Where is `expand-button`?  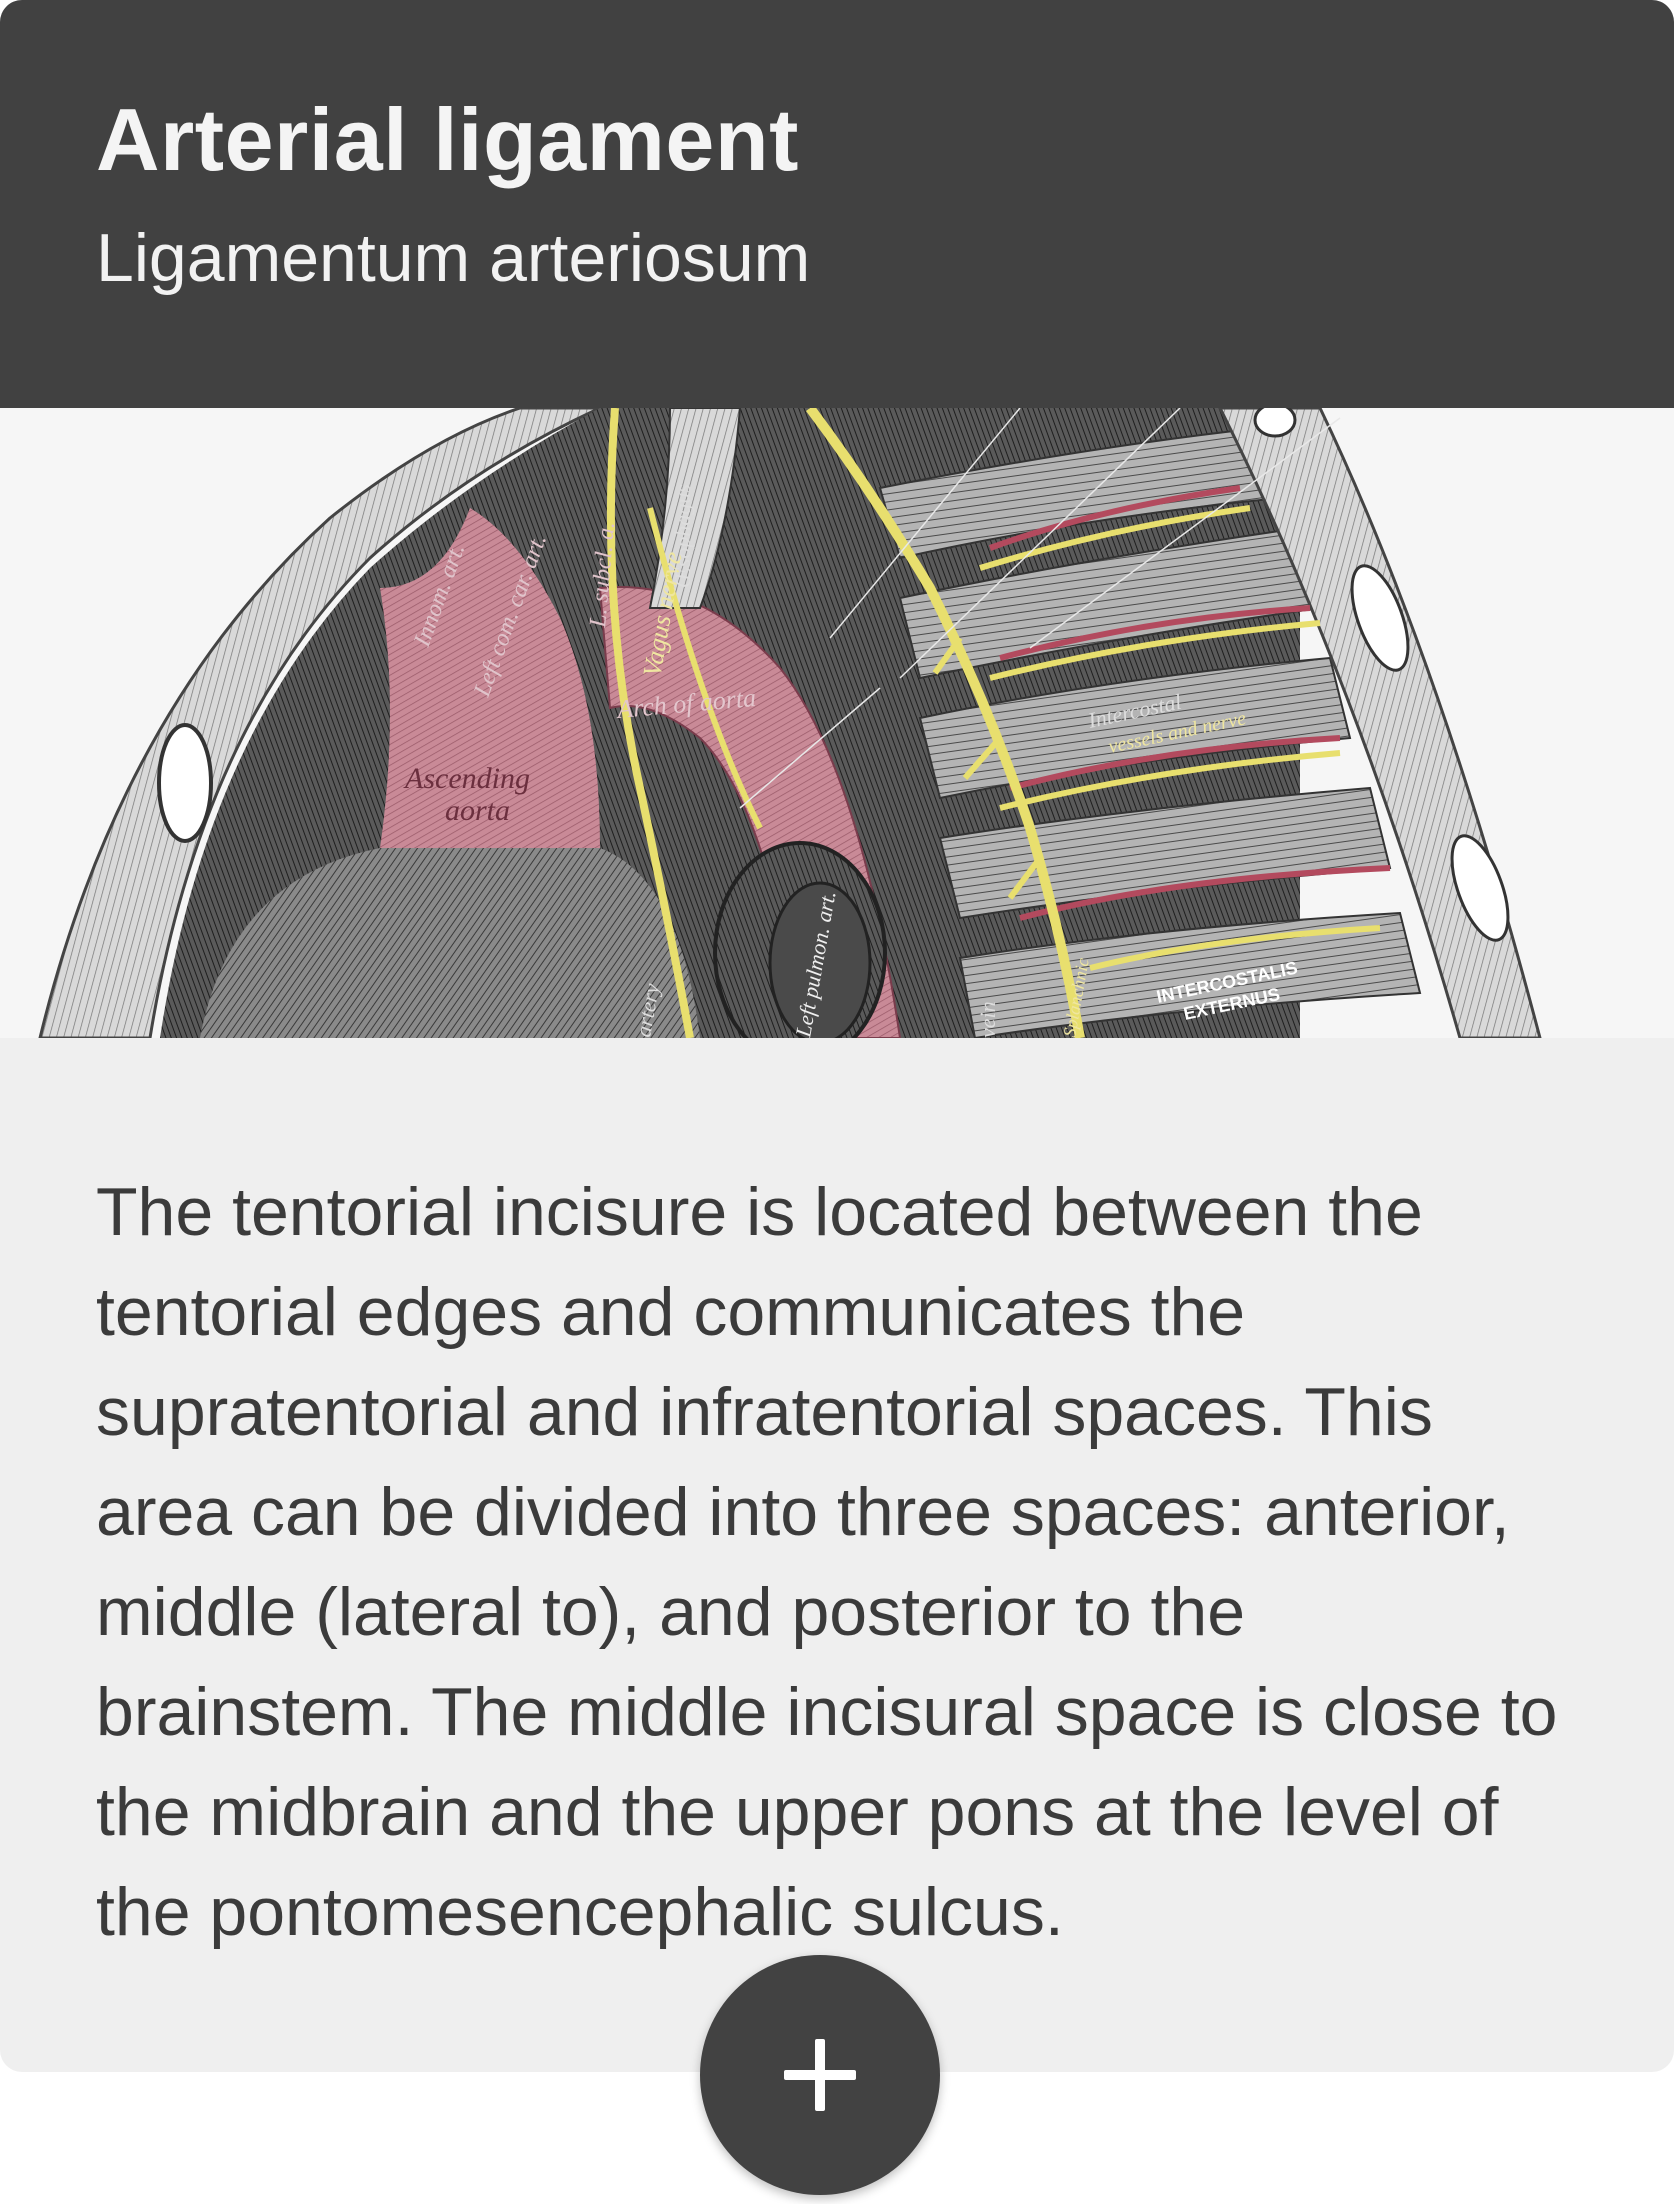
expand-button is located at coordinates (820, 2075).